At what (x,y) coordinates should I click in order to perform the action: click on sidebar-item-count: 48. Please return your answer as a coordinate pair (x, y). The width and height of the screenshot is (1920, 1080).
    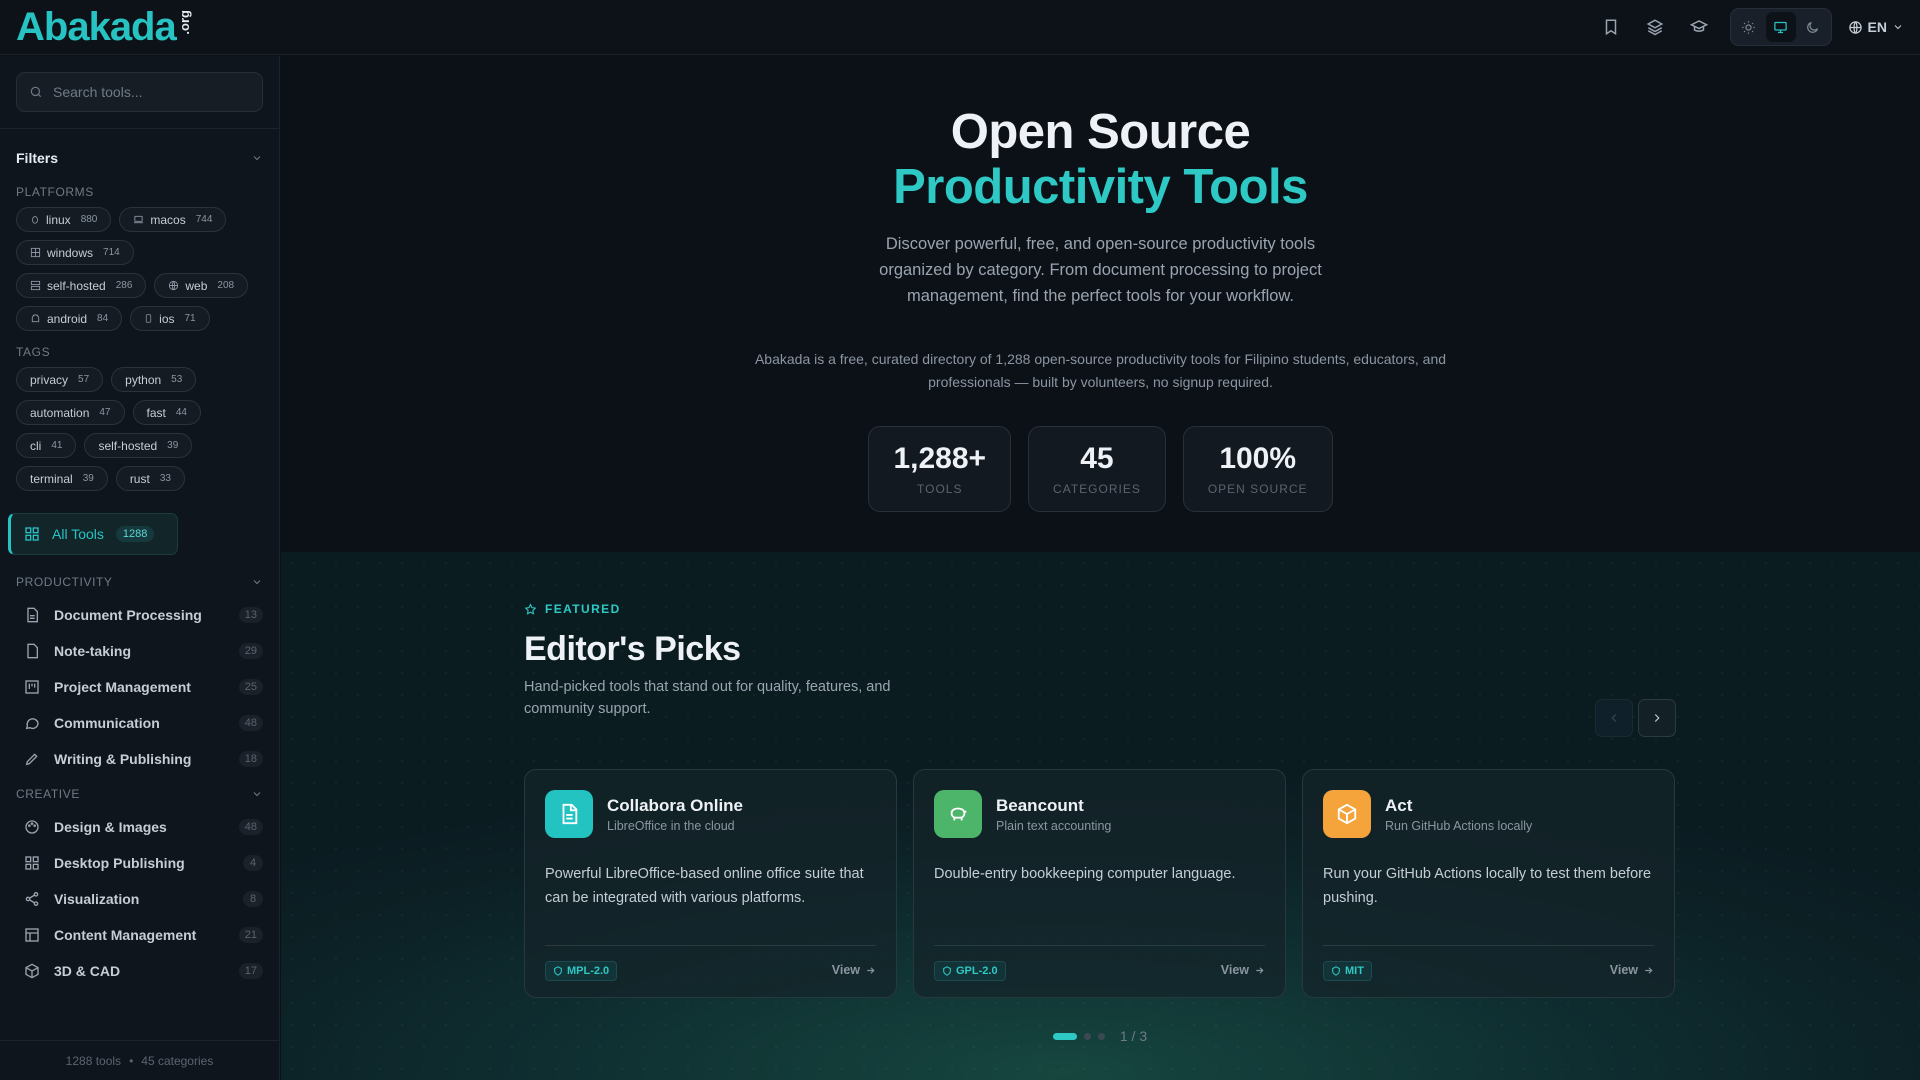
    Looking at the image, I should click on (250, 723).